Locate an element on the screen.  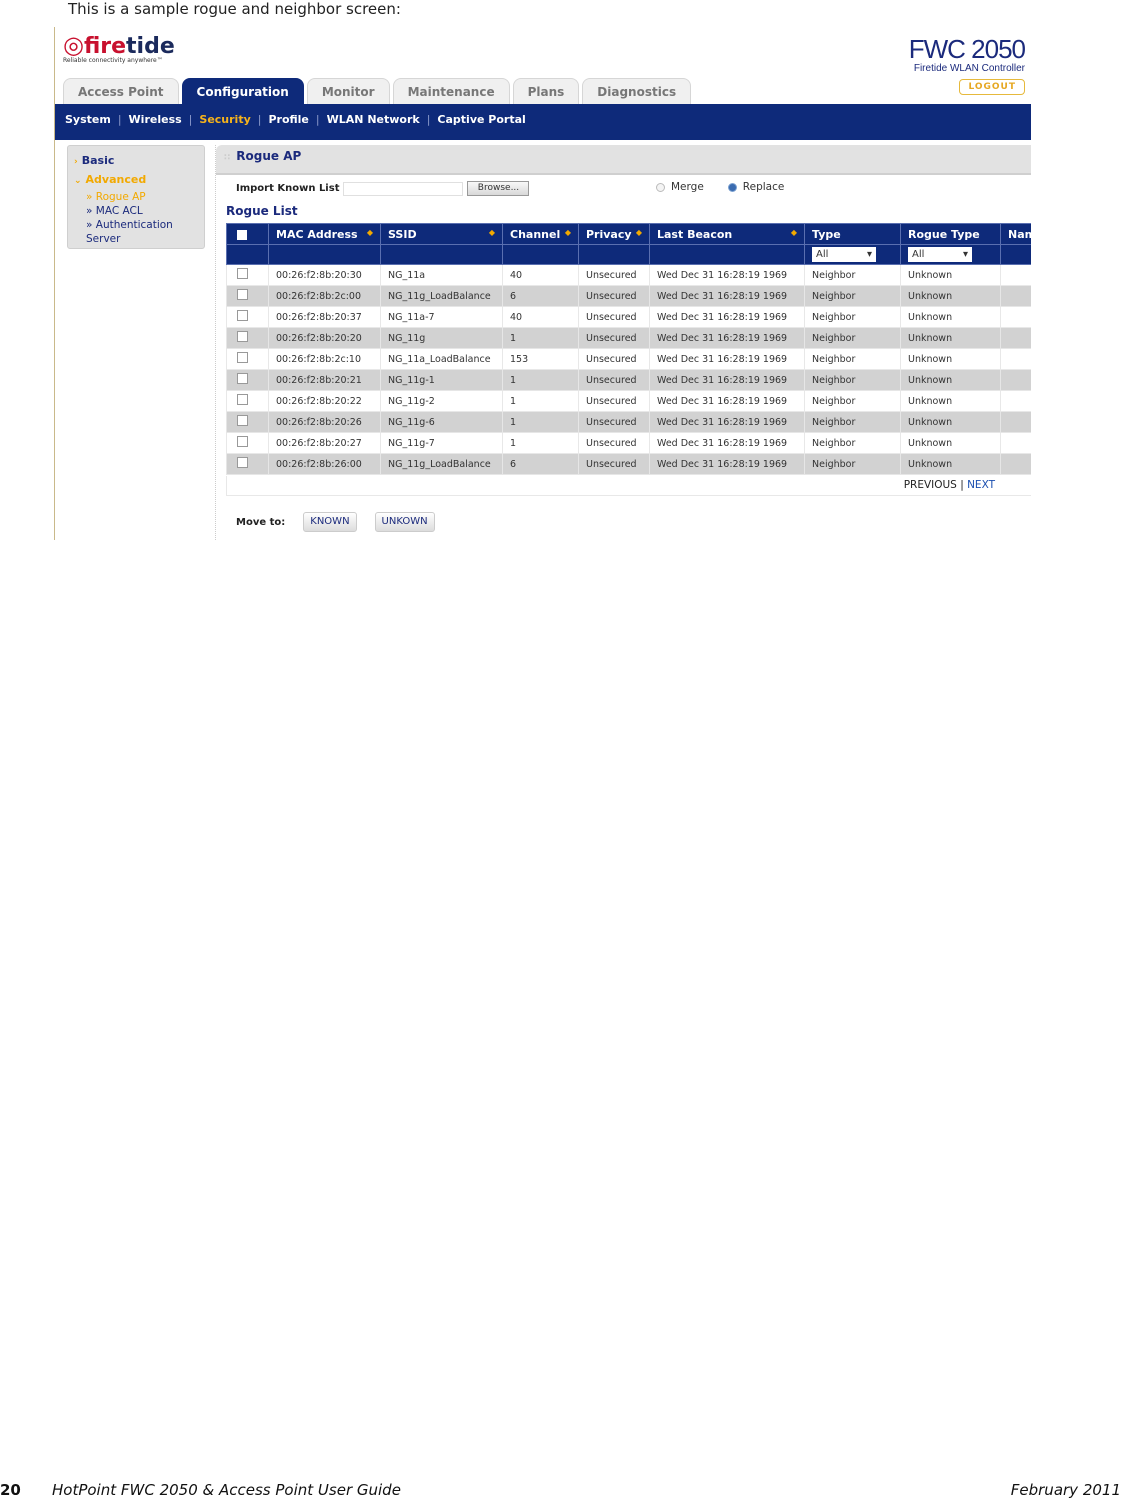
dropdown-arrow-icon: ▾ is located at coordinates (869, 254).